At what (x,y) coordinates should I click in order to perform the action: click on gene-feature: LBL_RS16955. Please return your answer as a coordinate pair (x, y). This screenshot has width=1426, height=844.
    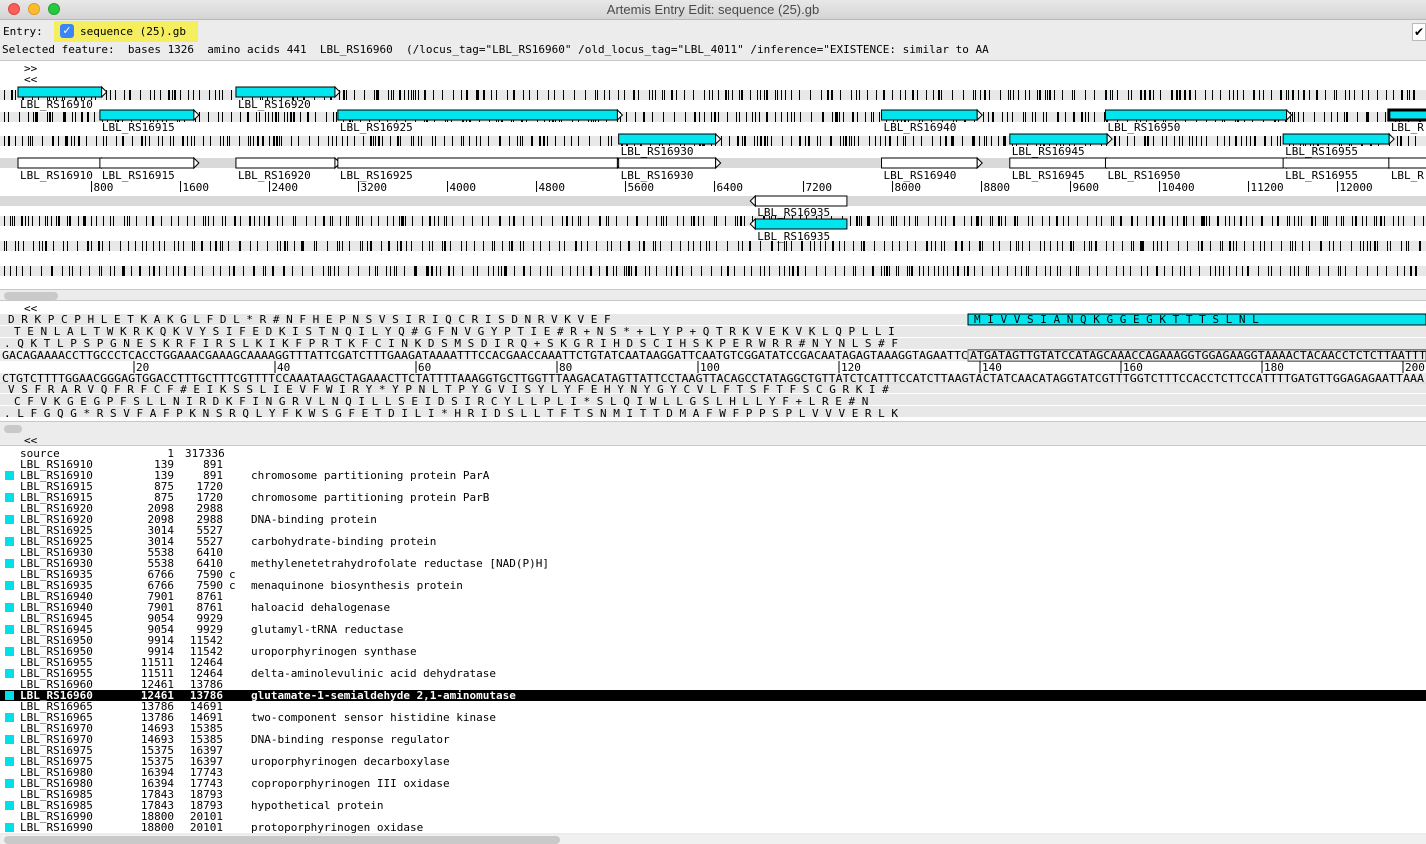
    Looking at the image, I should click on (1338, 169).